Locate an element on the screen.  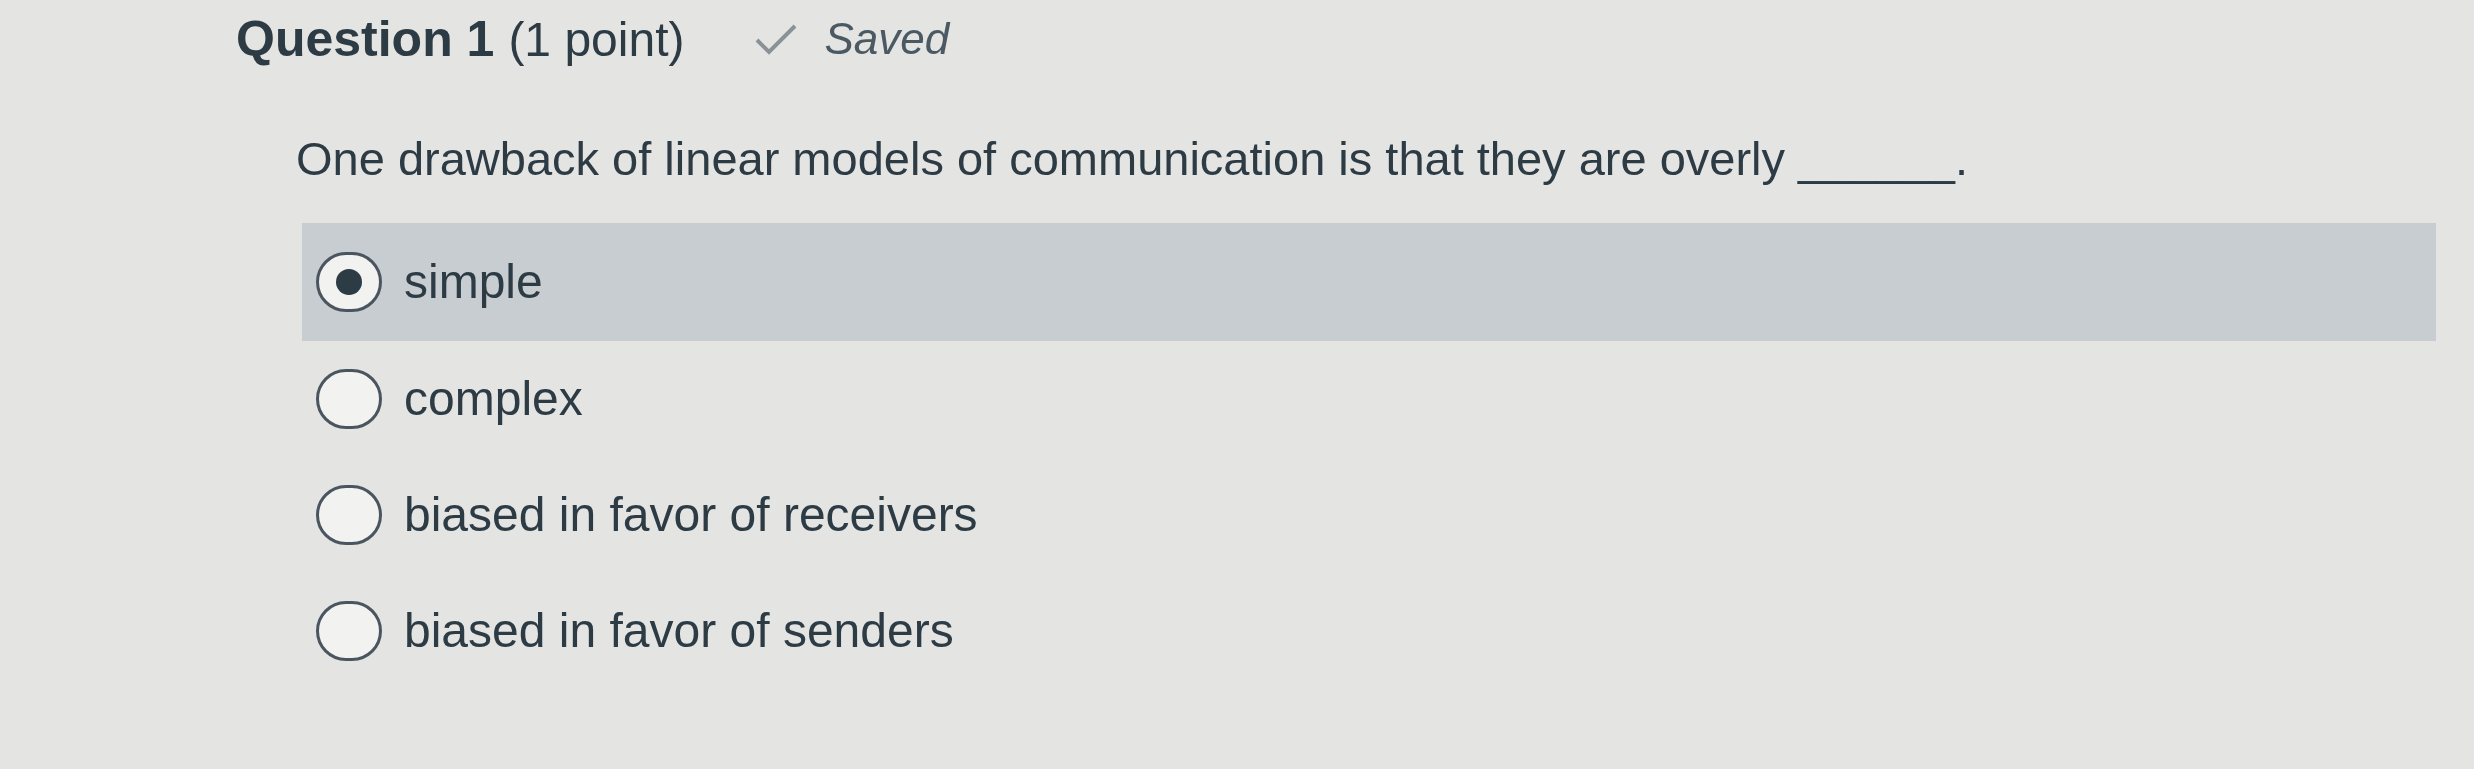
option-label: biased in favor of senders is located at coordinates (679, 630).